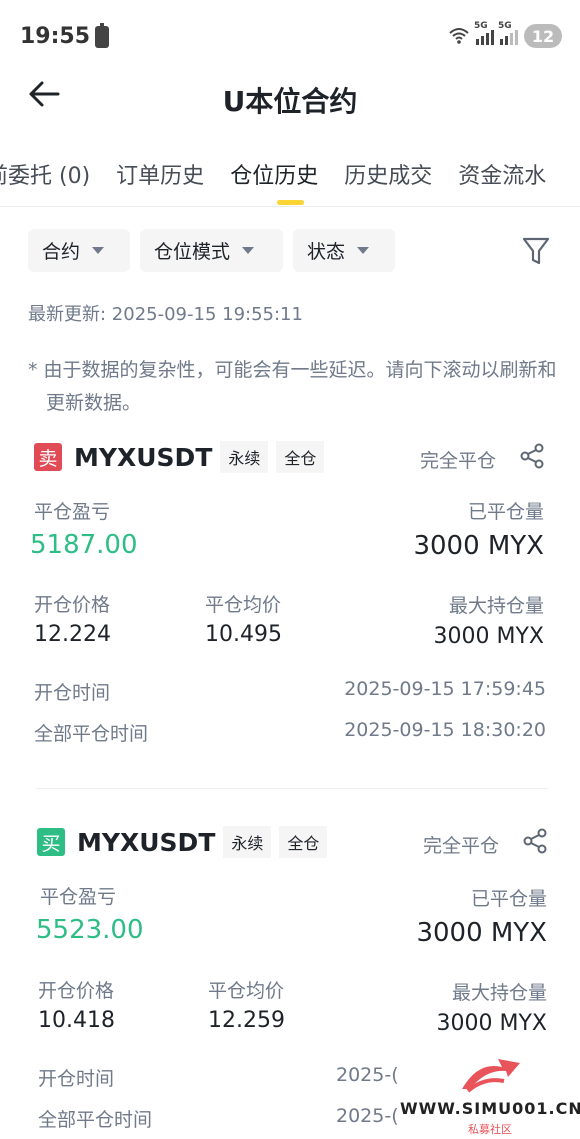 The image size is (580, 1139). Describe the element at coordinates (490, 1097) in the screenshot. I see `watermark: WWW.SIMU001.CN 私募社区` at that location.